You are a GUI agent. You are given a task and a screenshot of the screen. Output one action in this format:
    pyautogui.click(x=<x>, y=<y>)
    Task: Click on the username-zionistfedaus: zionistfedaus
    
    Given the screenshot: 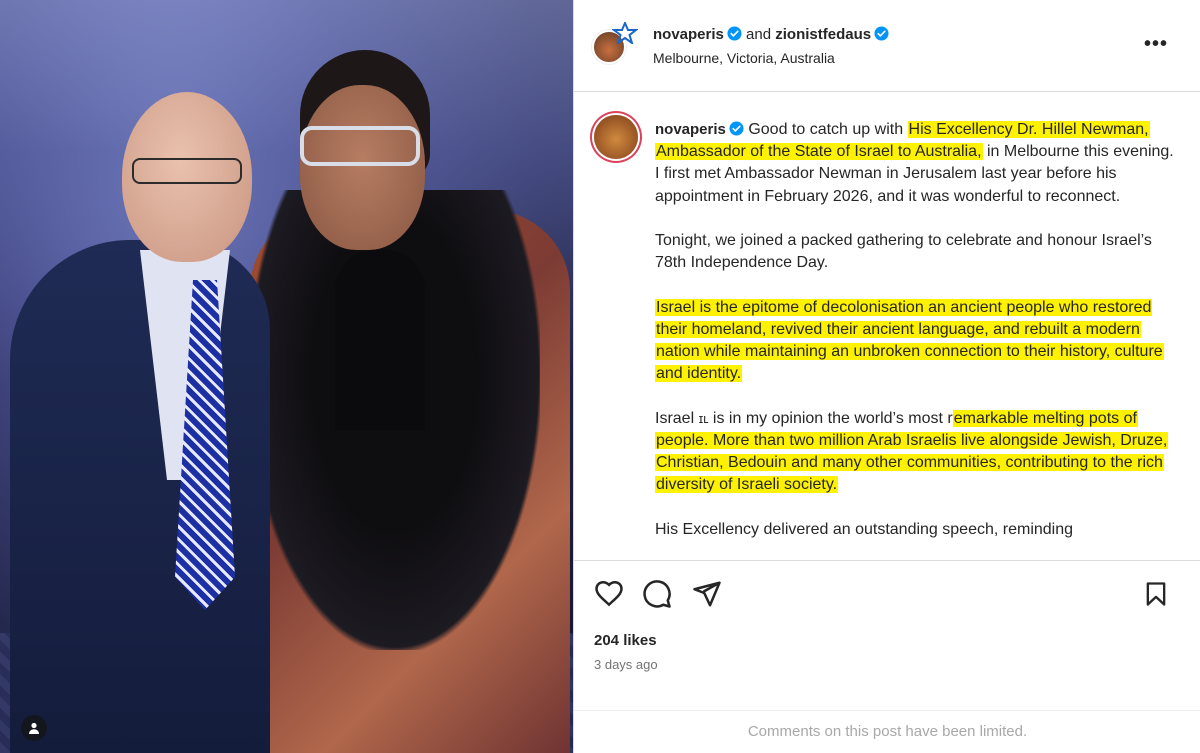 What is the action you would take?
    pyautogui.click(x=823, y=34)
    